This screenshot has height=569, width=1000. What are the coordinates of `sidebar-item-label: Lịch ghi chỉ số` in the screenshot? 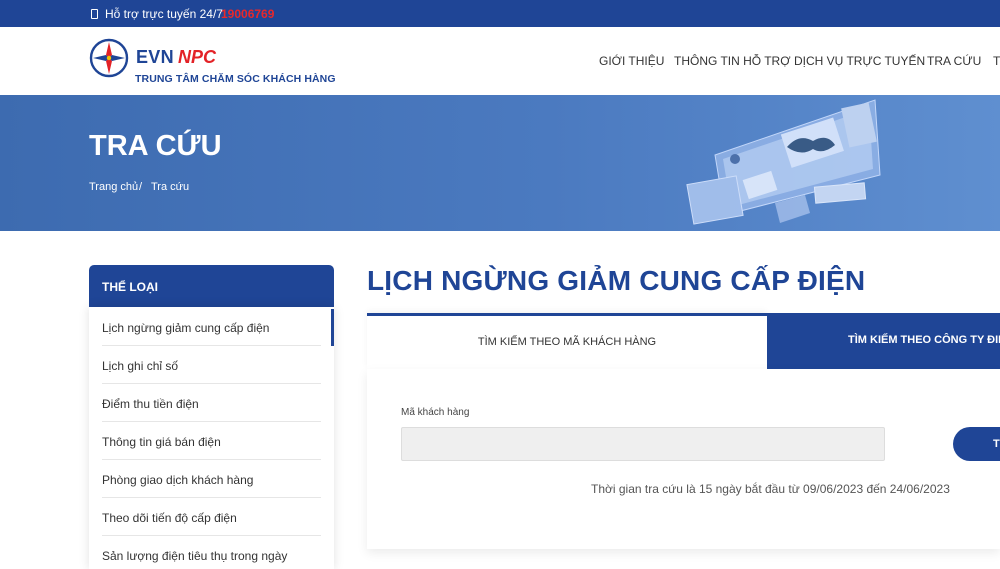 It's located at (140, 366).